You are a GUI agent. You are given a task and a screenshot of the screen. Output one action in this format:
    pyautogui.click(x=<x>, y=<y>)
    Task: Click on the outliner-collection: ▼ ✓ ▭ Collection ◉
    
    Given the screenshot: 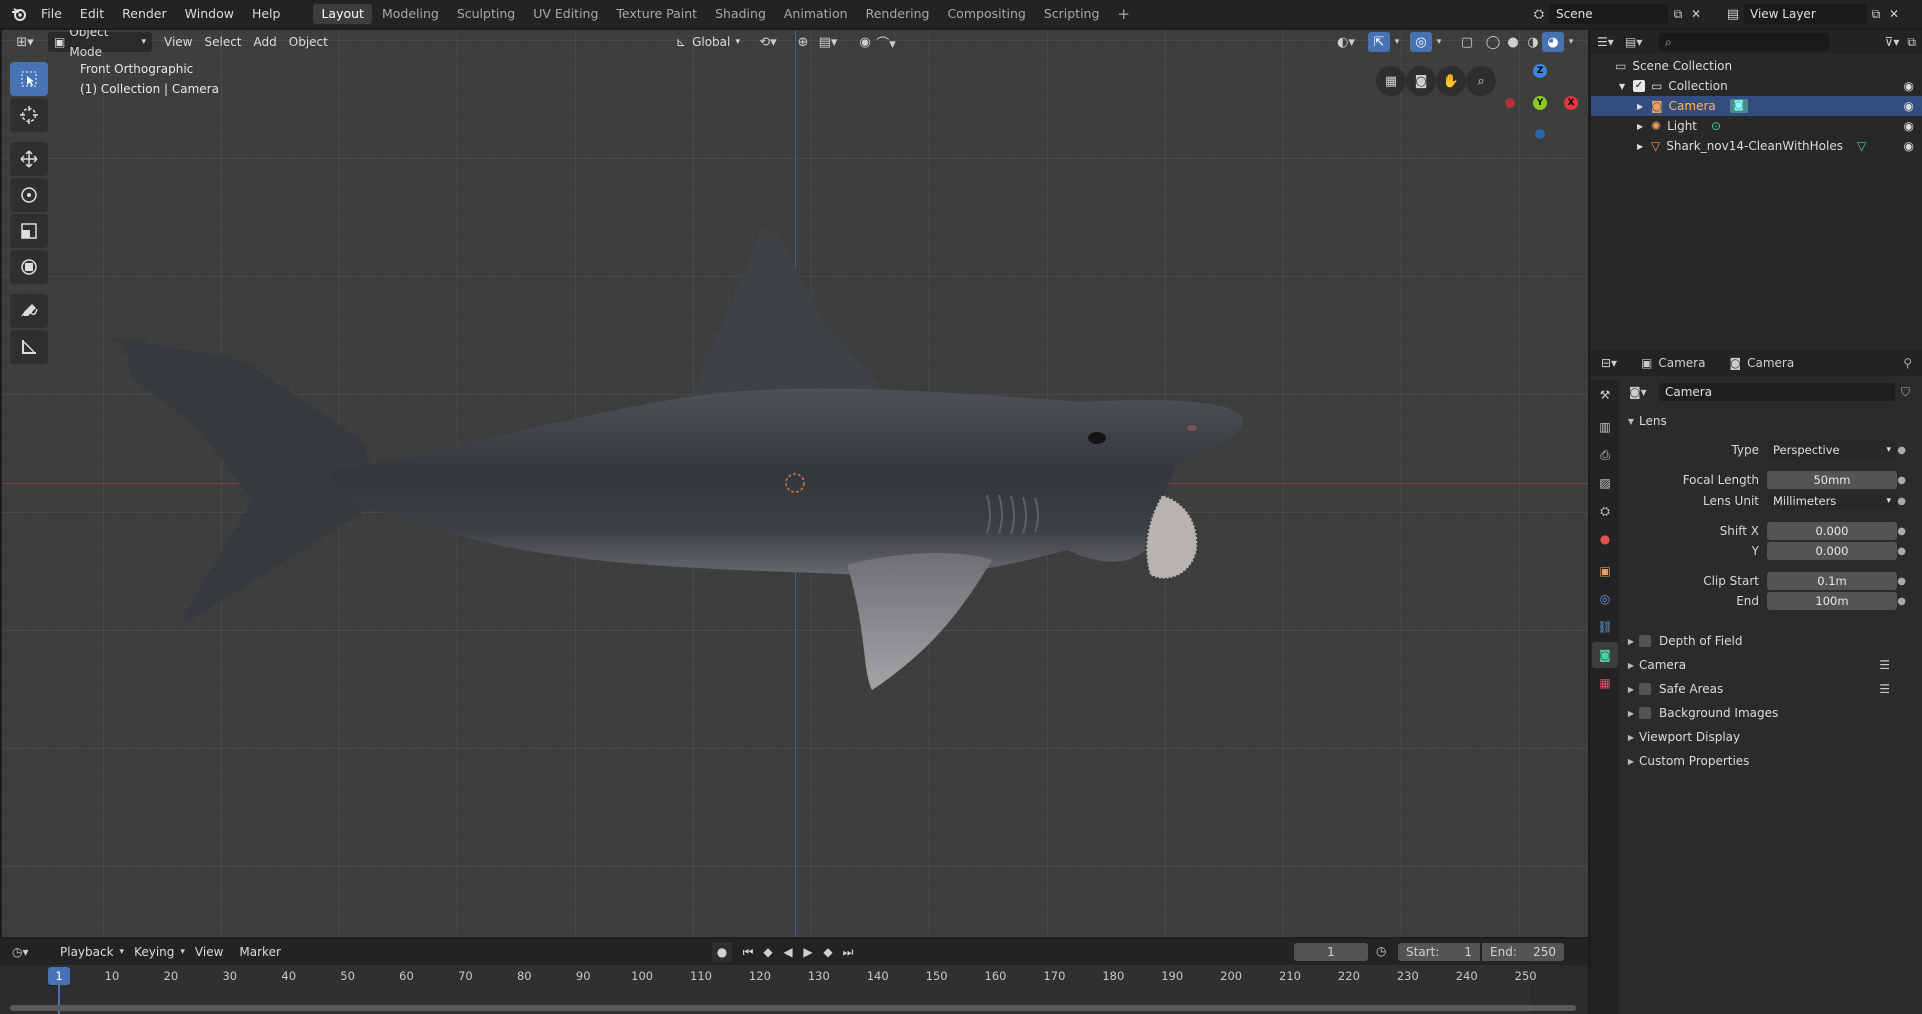 What is the action you would take?
    pyautogui.click(x=1756, y=86)
    